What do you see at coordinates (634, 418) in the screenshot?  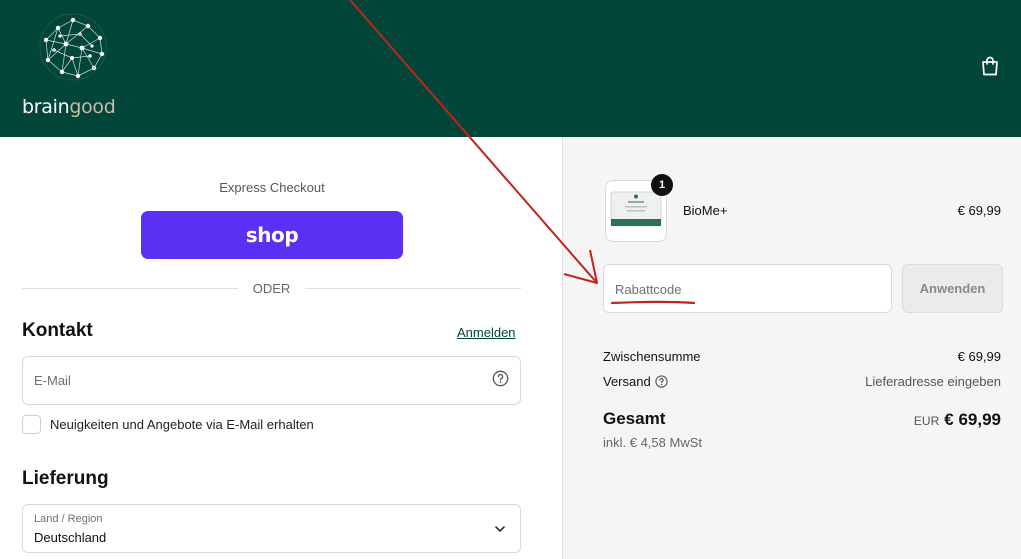 I see `total-label: Gesamt` at bounding box center [634, 418].